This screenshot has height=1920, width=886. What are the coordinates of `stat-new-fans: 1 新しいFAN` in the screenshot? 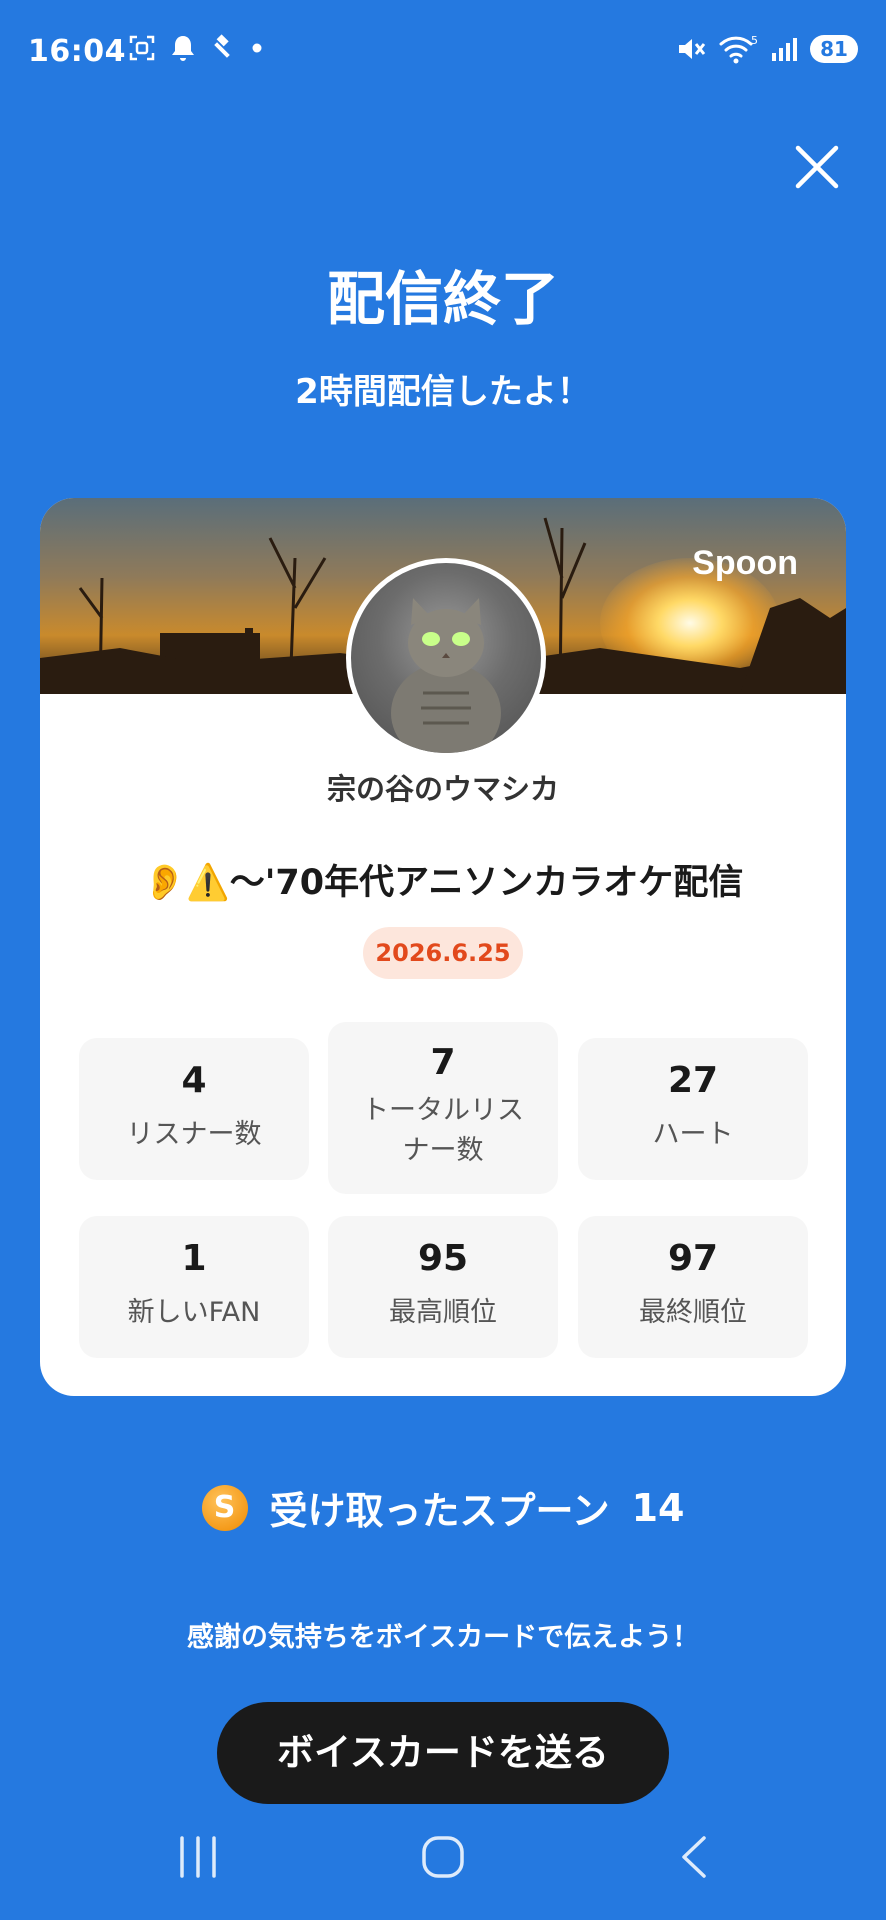 It's located at (194, 1287).